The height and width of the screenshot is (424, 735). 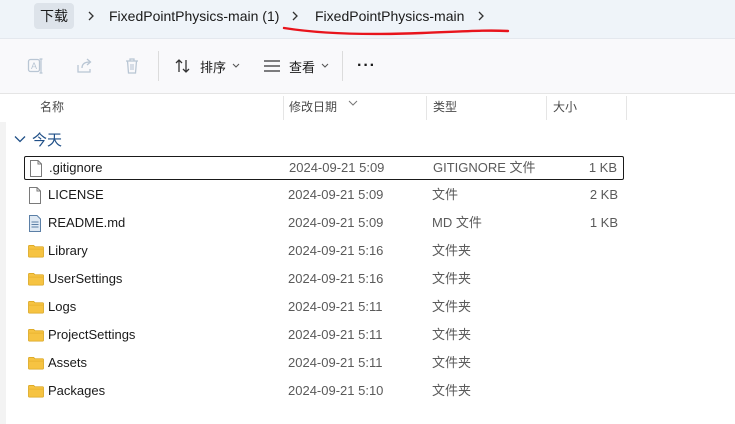 What do you see at coordinates (85, 66) in the screenshot?
I see `share-icon` at bounding box center [85, 66].